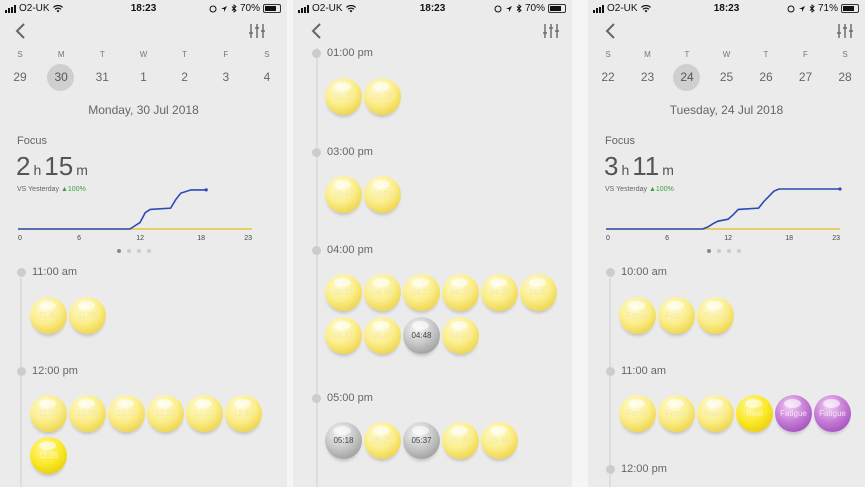  What do you see at coordinates (37, 170) in the screenshot?
I see `hours-unit: h` at bounding box center [37, 170].